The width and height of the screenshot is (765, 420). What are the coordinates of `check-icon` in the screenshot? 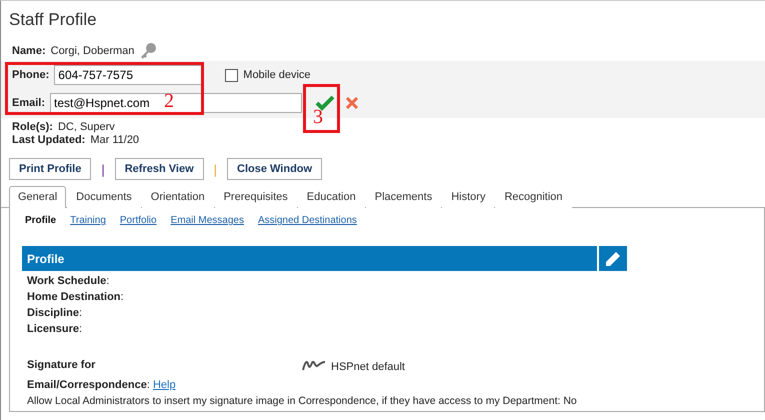 It's located at (325, 103).